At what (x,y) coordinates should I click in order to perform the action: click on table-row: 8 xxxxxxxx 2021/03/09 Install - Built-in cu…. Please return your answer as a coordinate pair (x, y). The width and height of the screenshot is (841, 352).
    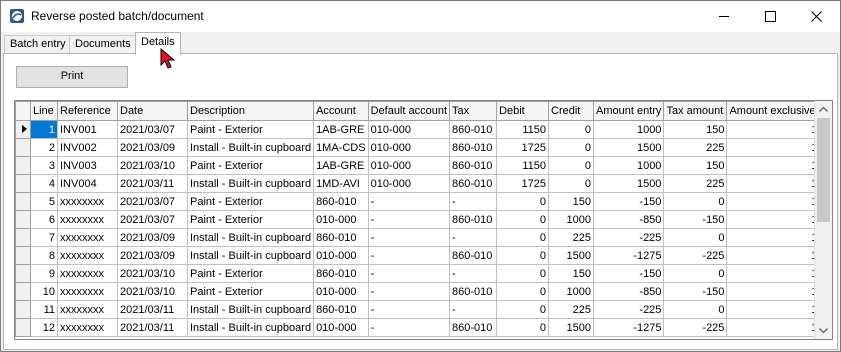
    Looking at the image, I should click on (418, 255).